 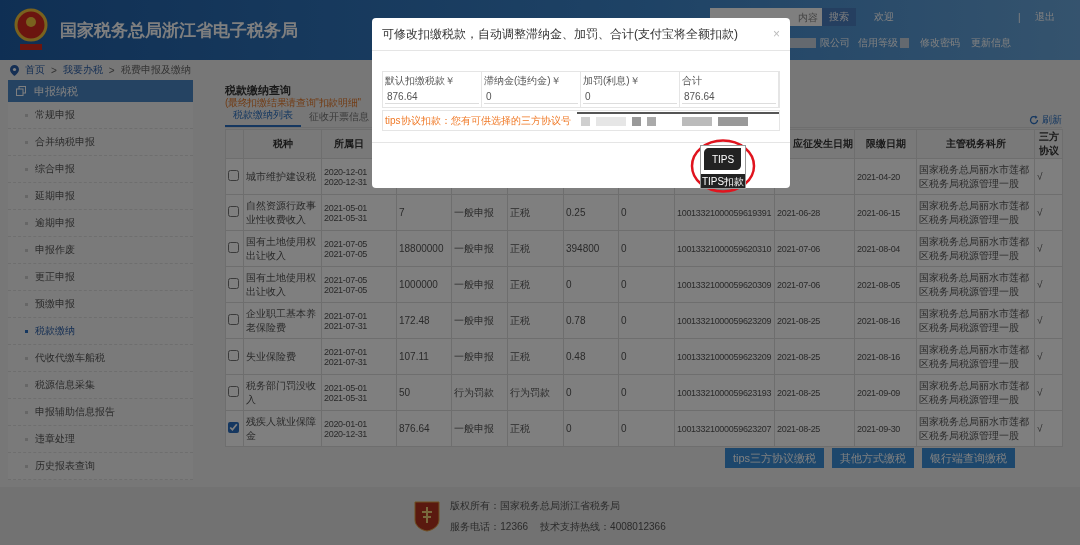 I want to click on breadcrumb-link: 首页, so click(x=35, y=70).